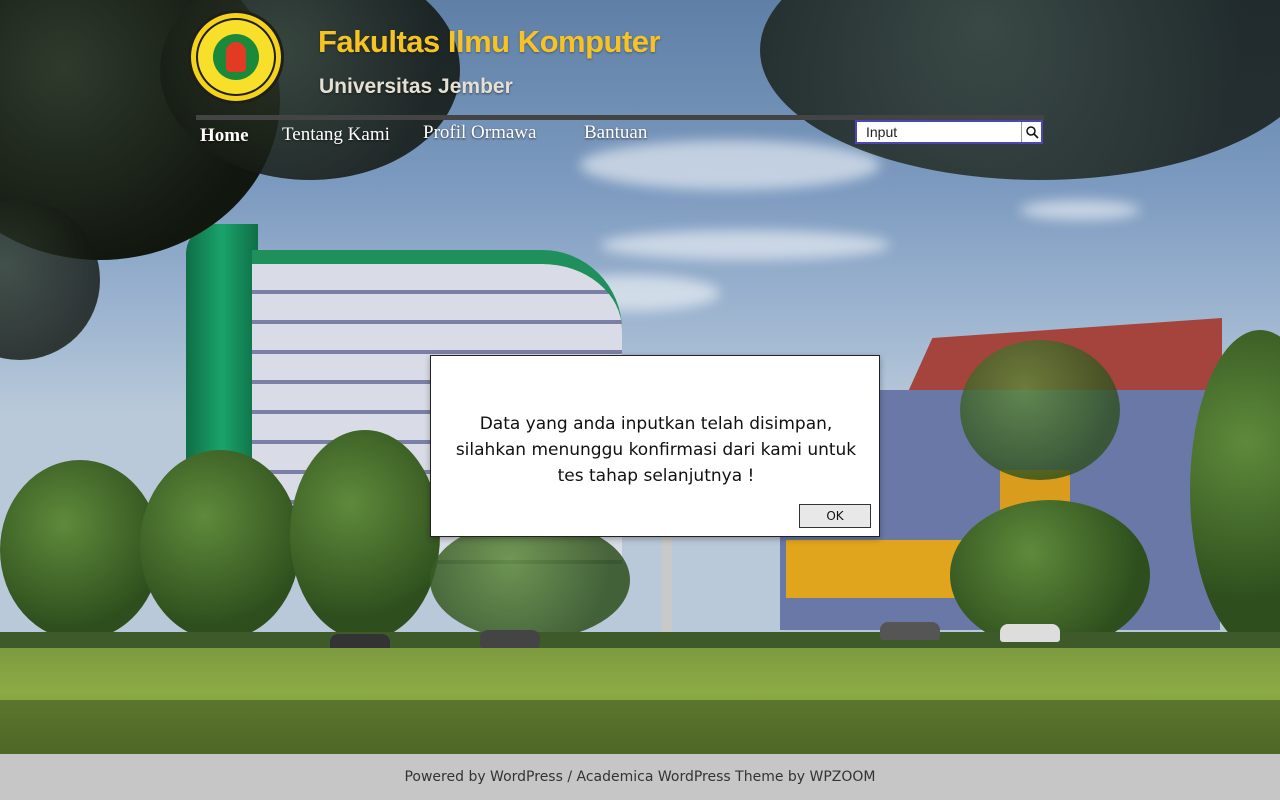 The image size is (1280, 800). What do you see at coordinates (656, 424) in the screenshot?
I see `dialog-message-line-1: Data yang anda inputkan telah disimpan,` at bounding box center [656, 424].